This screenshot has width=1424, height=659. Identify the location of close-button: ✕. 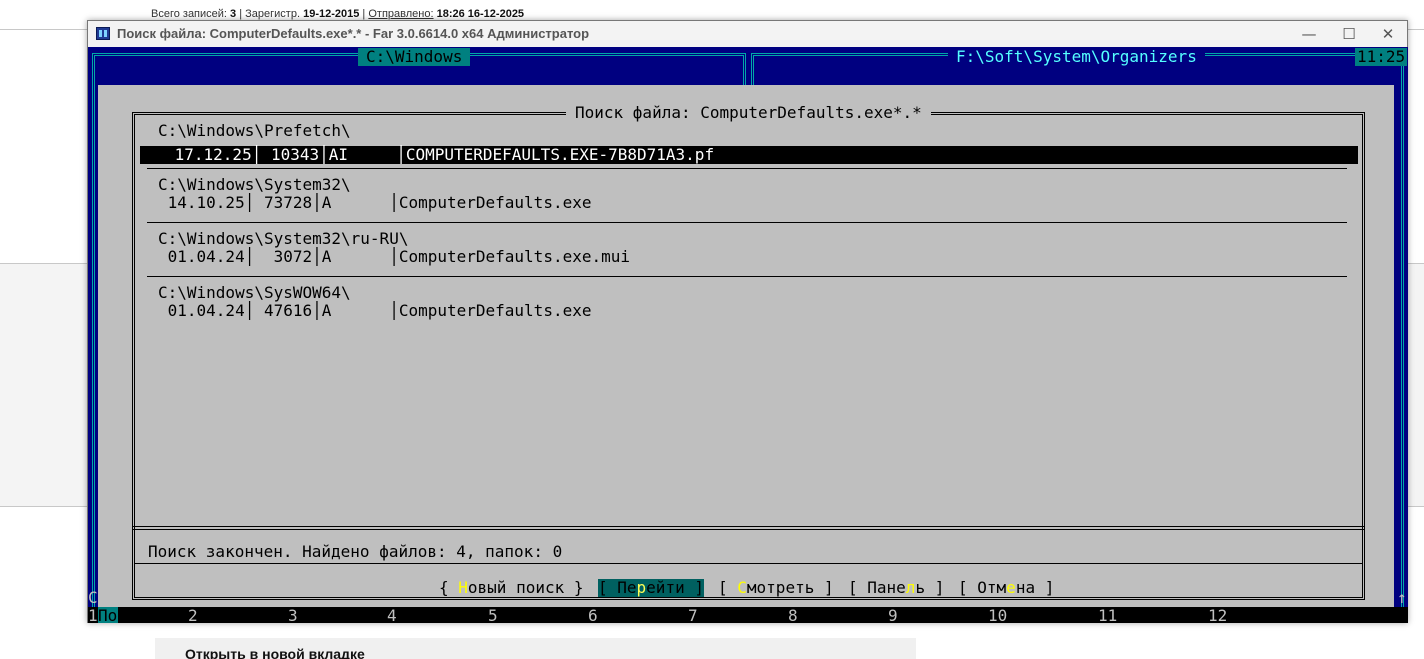
(1388, 34).